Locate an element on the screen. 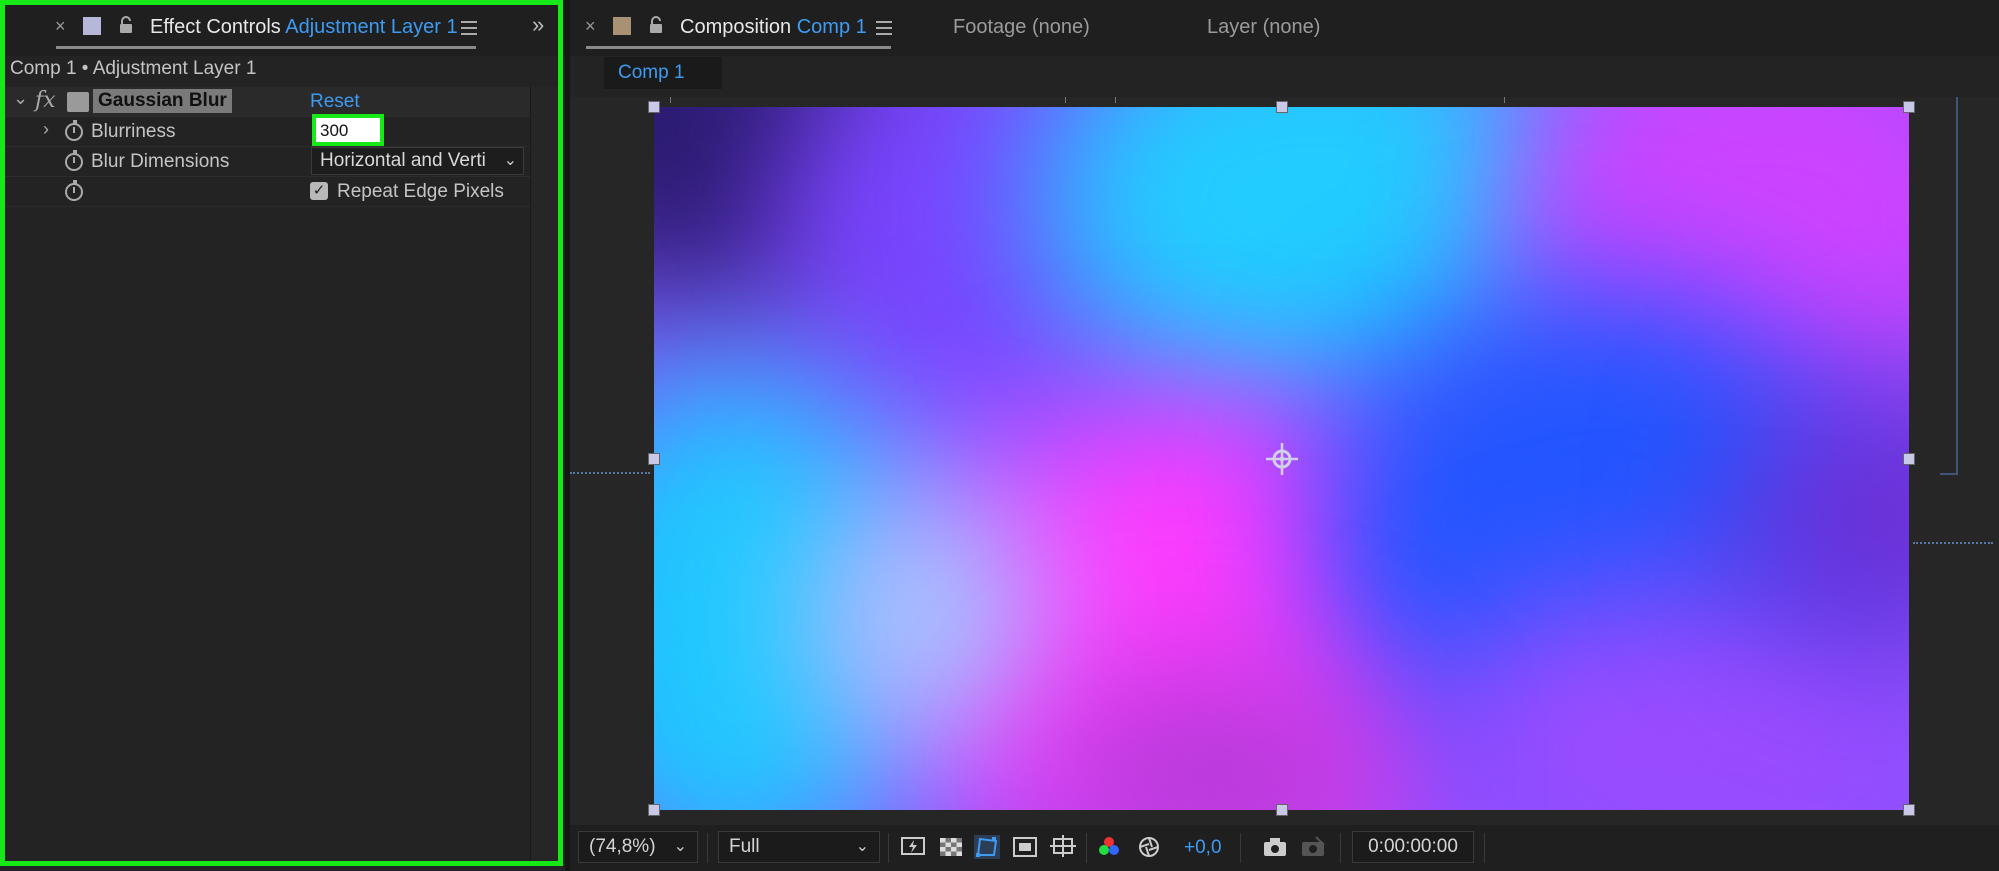 The height and width of the screenshot is (871, 1999). panel-scrollbar is located at coordinates (544, 473).